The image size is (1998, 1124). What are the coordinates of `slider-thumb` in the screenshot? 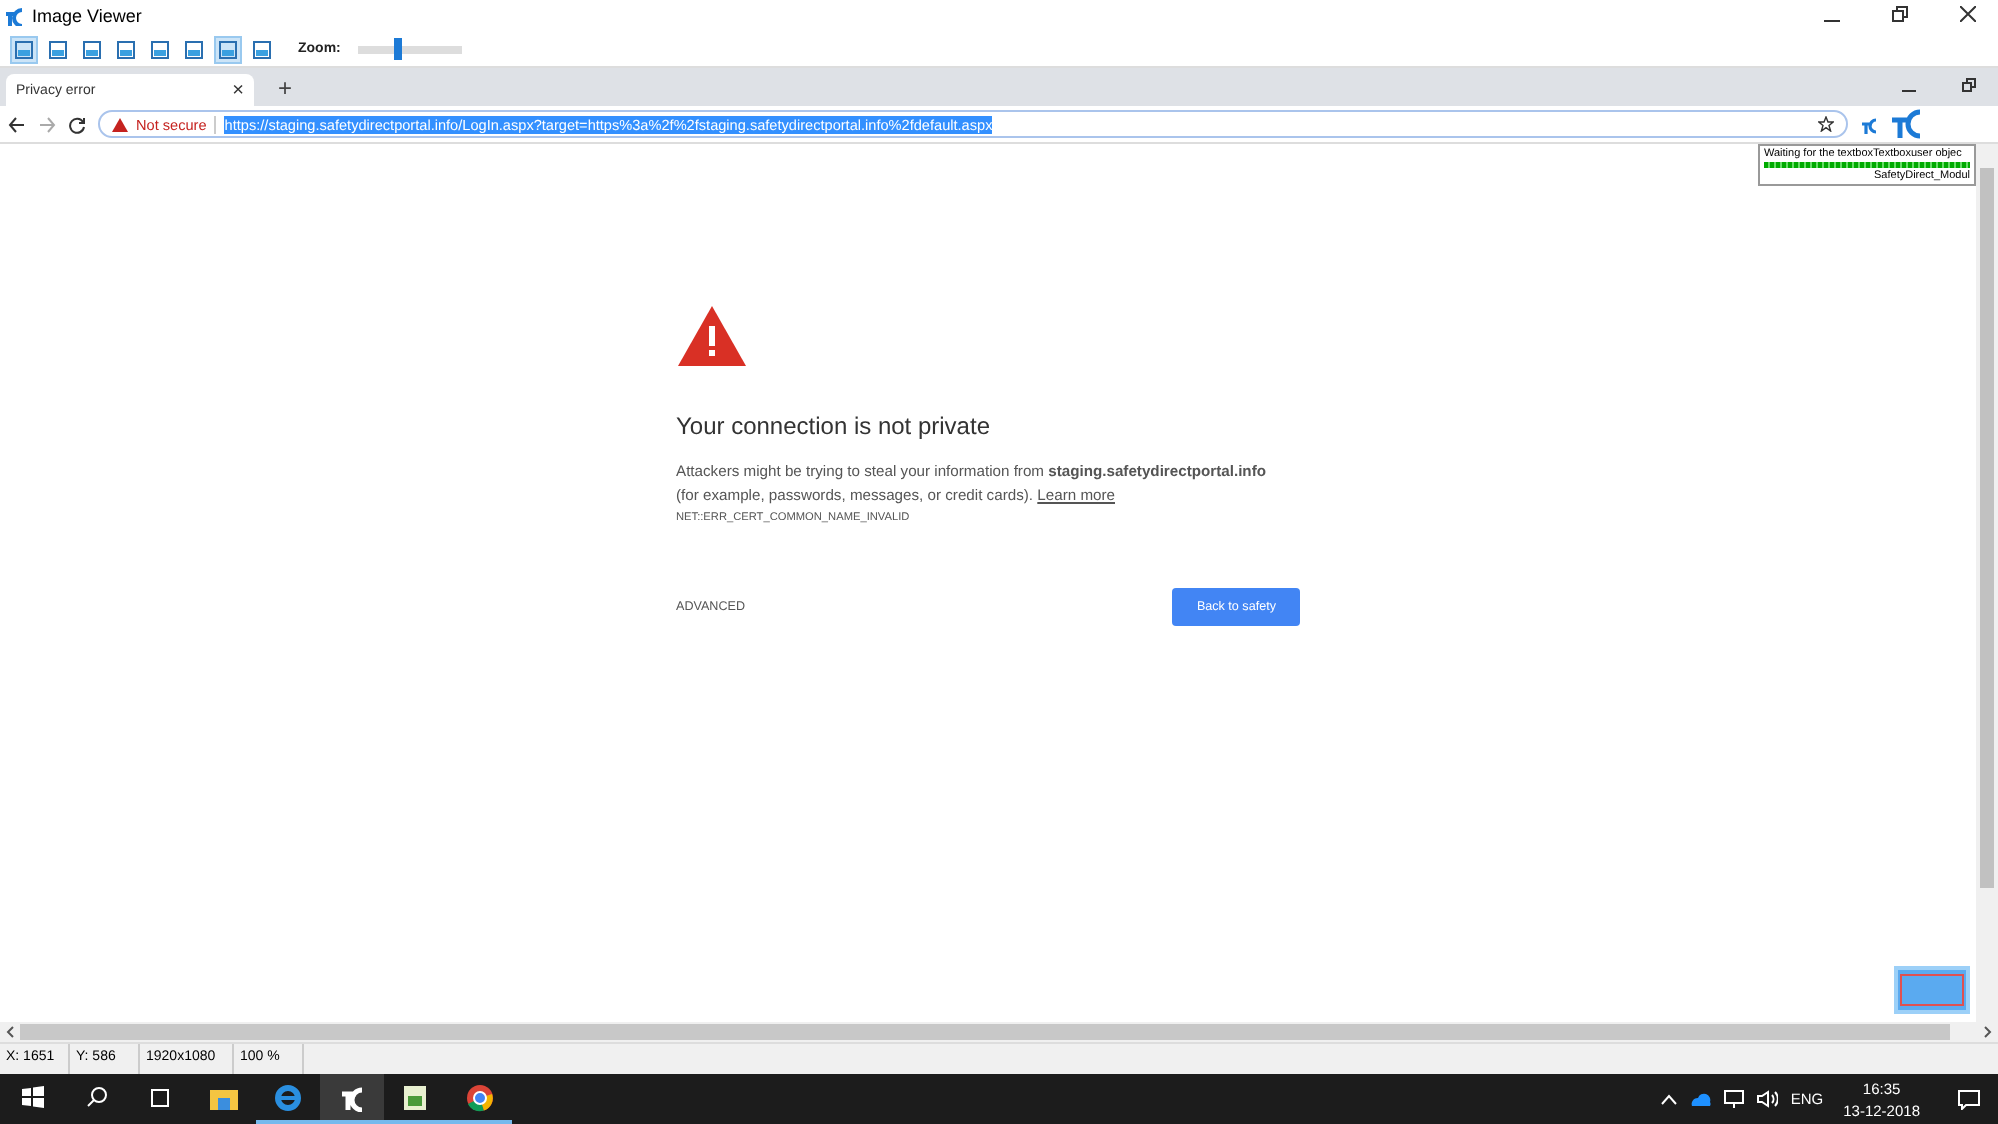 It's located at (398, 48).